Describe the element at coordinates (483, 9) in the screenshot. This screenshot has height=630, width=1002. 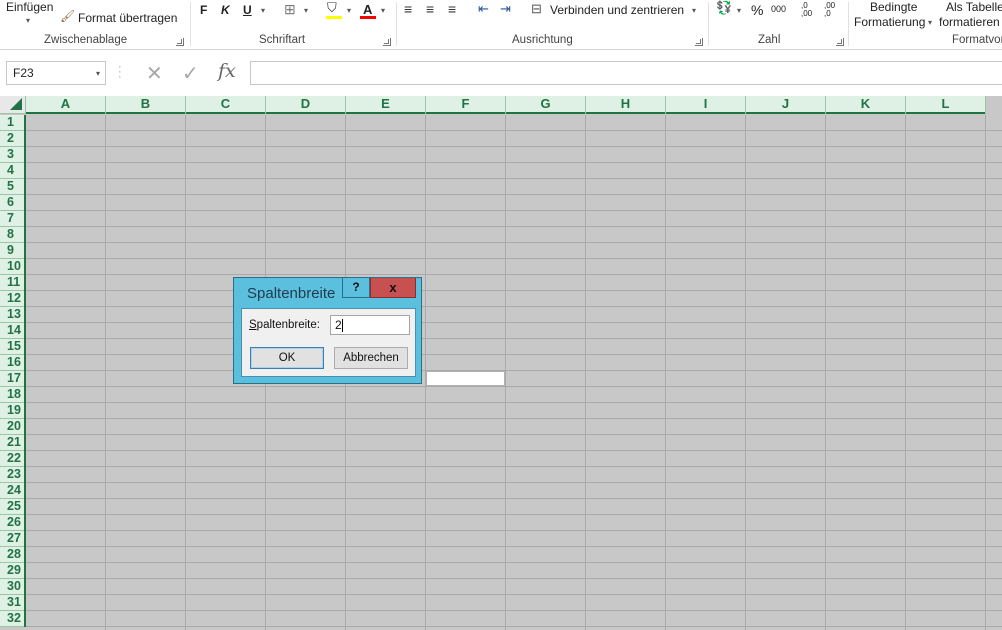
I see `decrease-indent-icon: ⇤` at that location.